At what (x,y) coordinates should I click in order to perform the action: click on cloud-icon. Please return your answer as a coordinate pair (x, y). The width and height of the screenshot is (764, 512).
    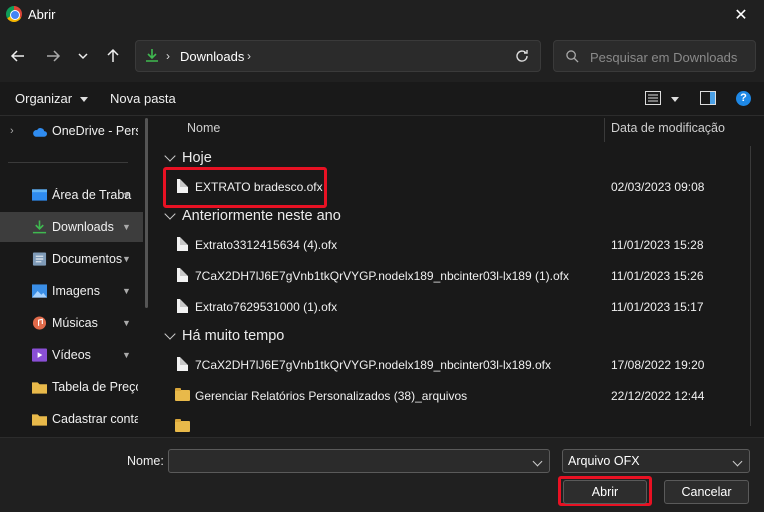
    Looking at the image, I should click on (40, 132).